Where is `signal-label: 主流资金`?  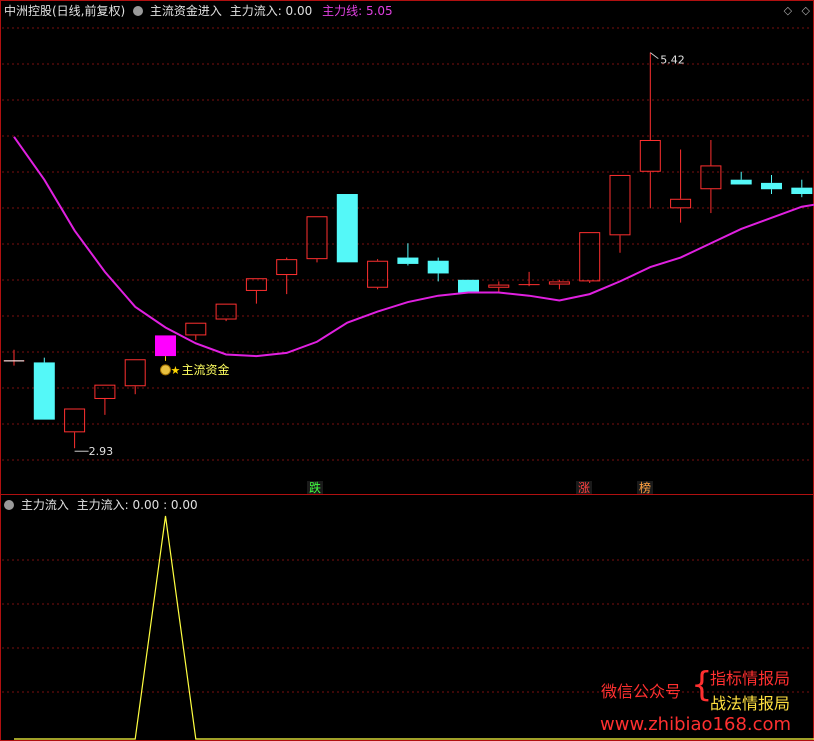 signal-label: 主流资金 is located at coordinates (206, 369).